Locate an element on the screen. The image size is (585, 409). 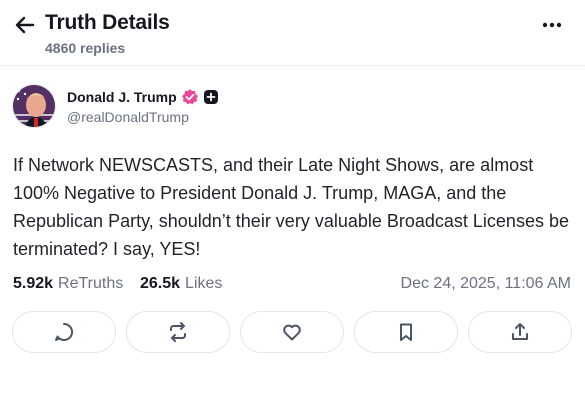
retruth-button is located at coordinates (178, 332).